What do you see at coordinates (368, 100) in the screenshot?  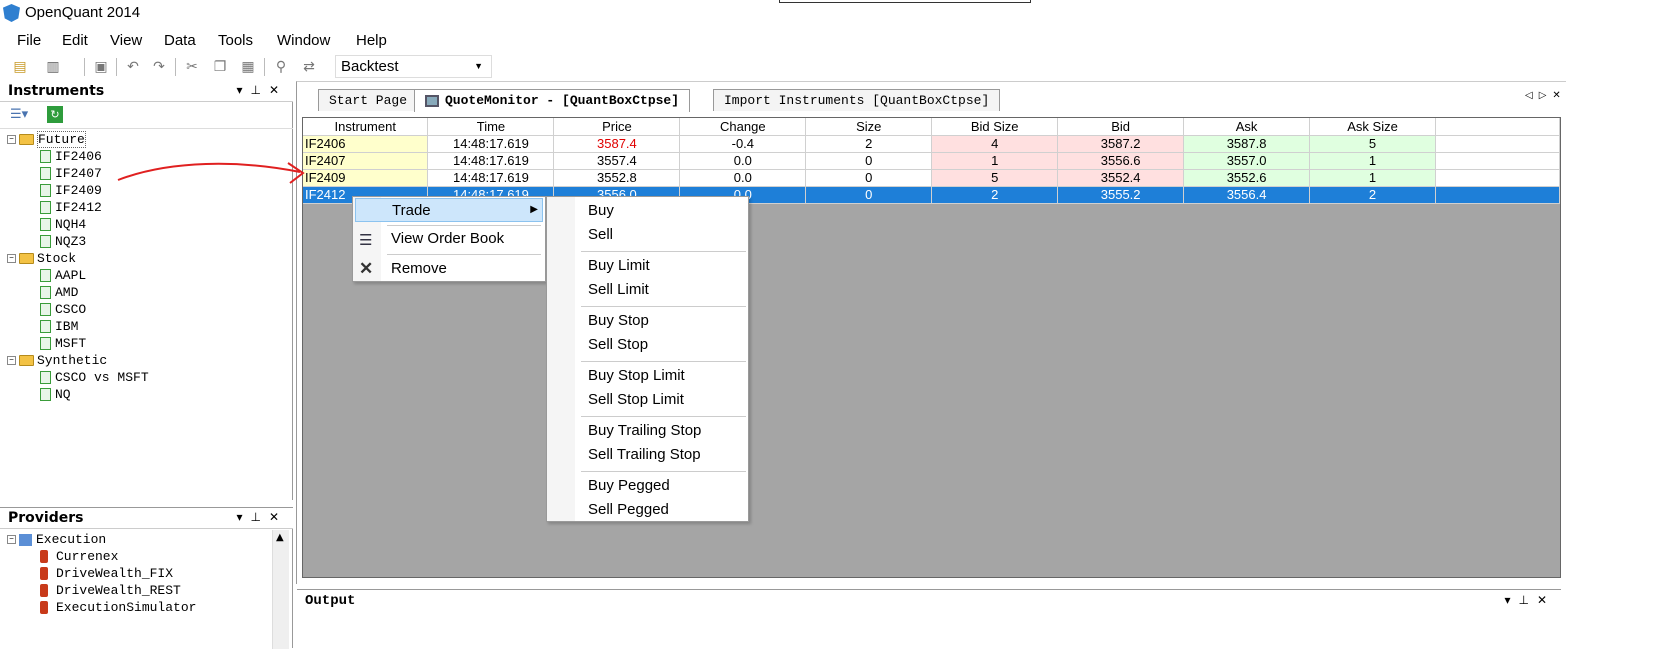 I see `tab-start-page: Start Page` at bounding box center [368, 100].